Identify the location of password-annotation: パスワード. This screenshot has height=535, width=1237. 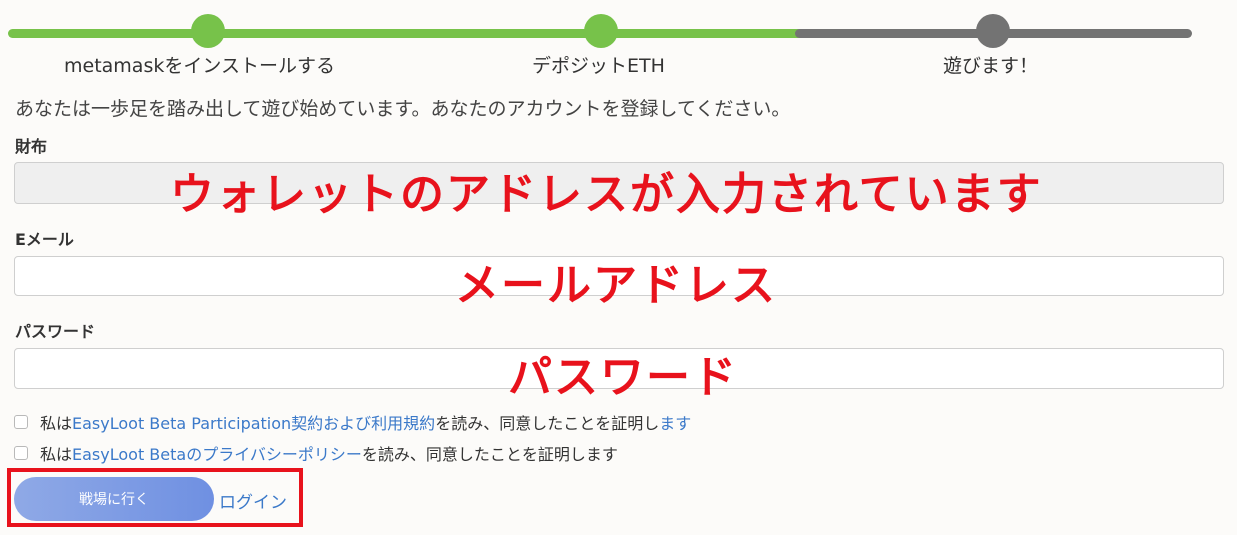
(623, 377).